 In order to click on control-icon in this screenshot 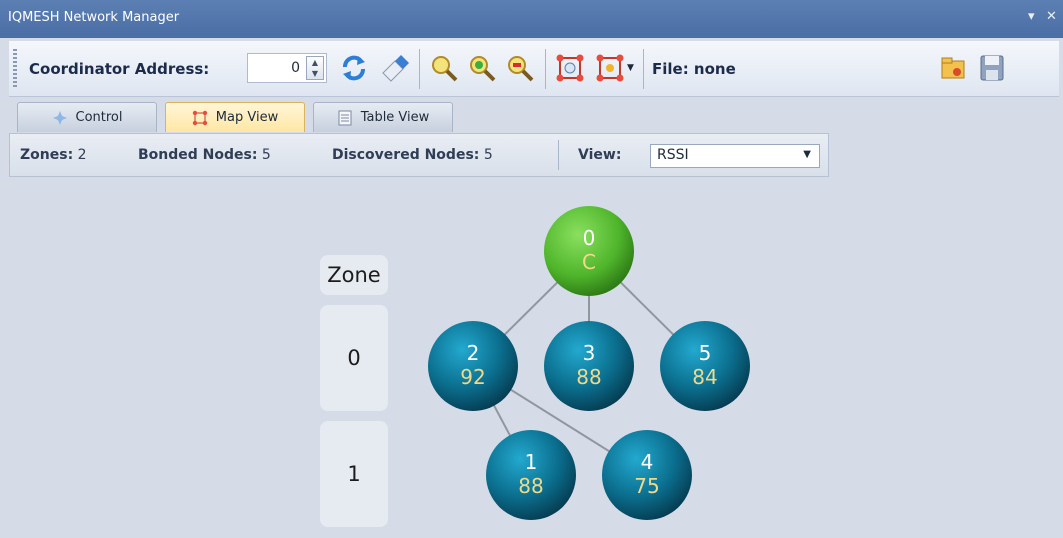, I will do `click(59, 117)`.